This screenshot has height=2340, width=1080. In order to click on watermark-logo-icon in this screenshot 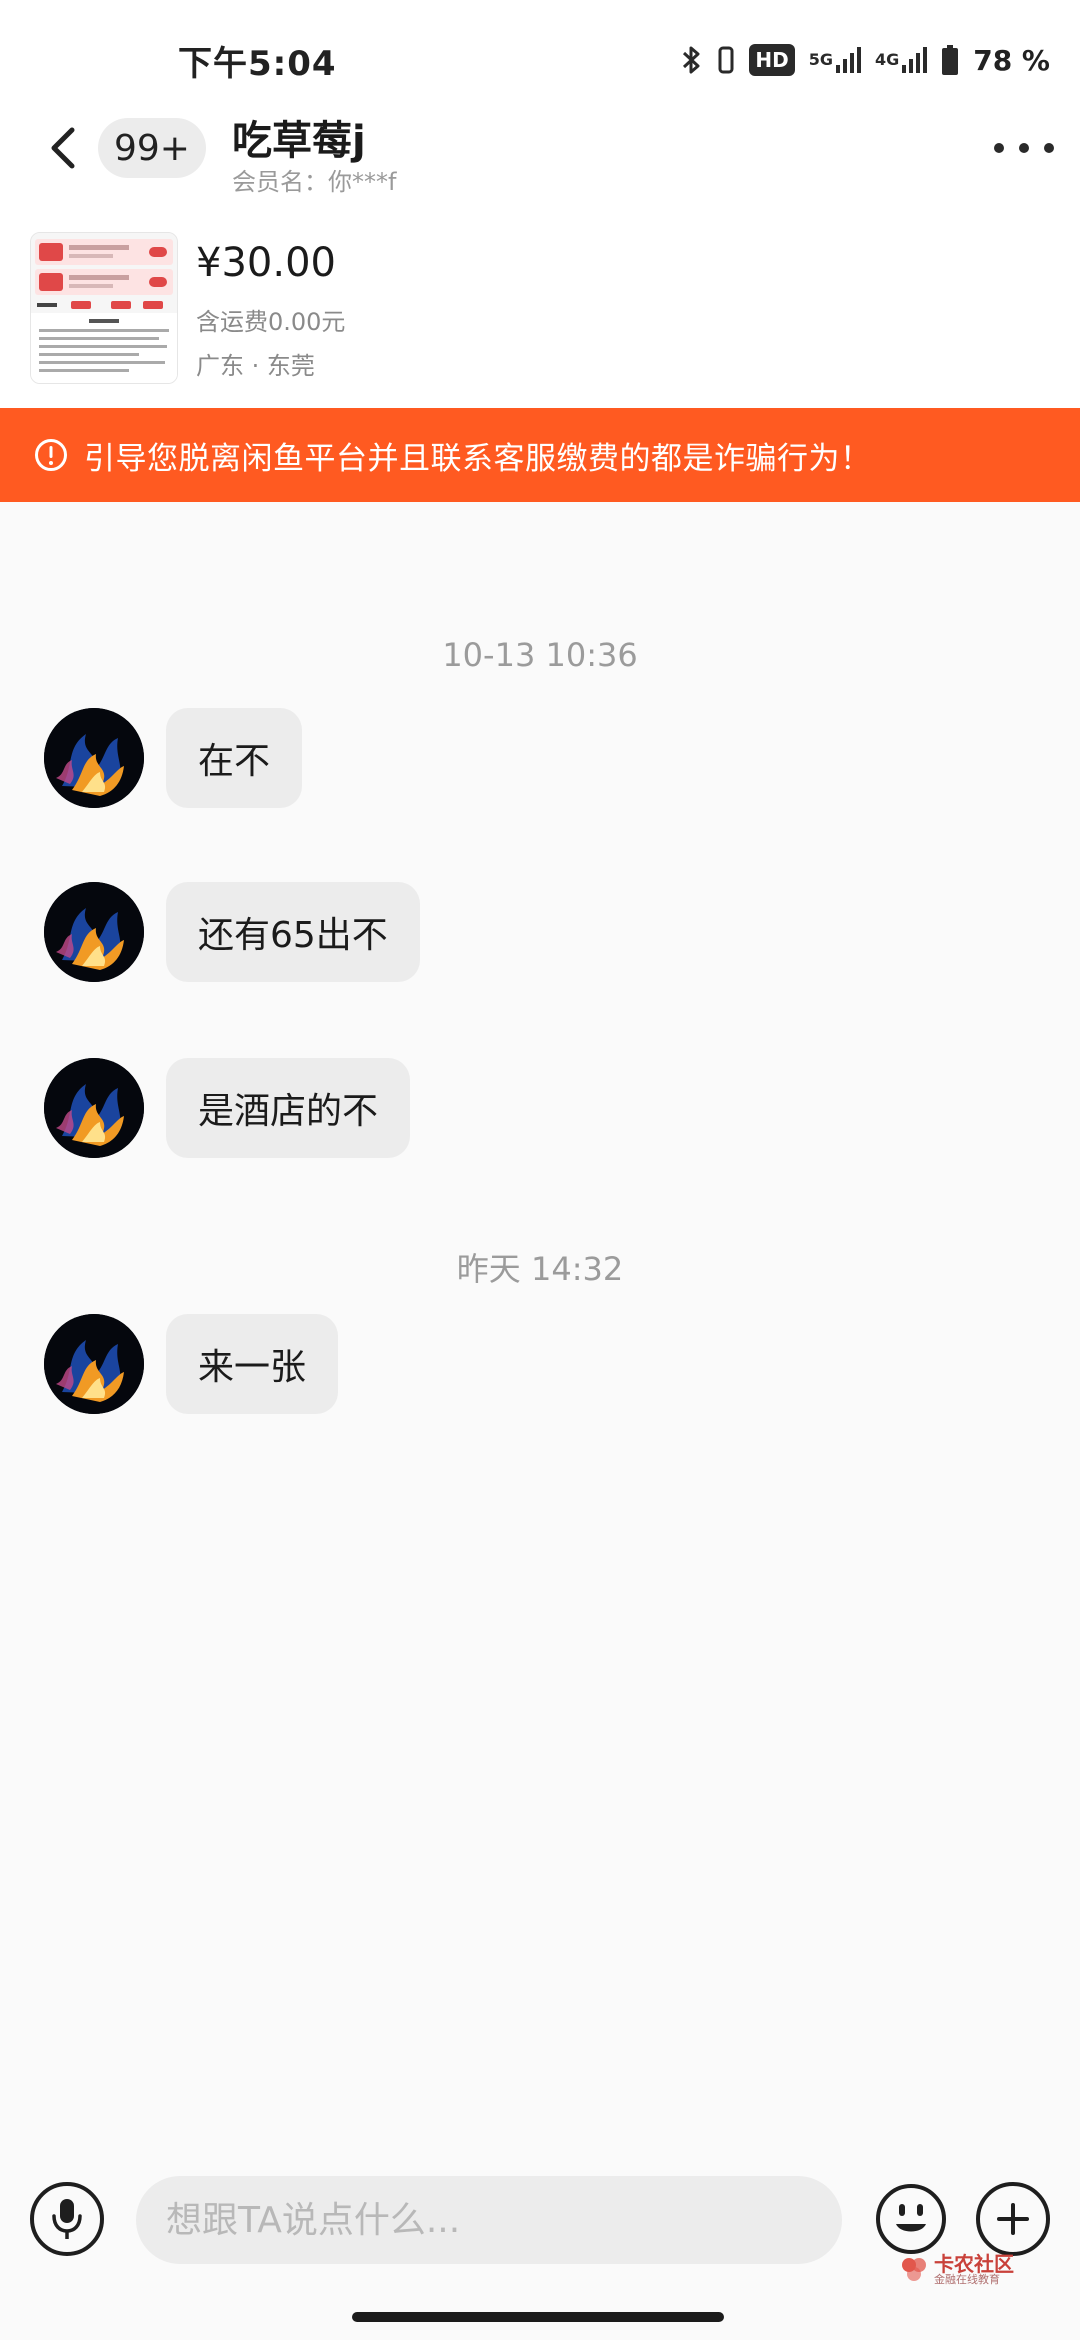, I will do `click(914, 2269)`.